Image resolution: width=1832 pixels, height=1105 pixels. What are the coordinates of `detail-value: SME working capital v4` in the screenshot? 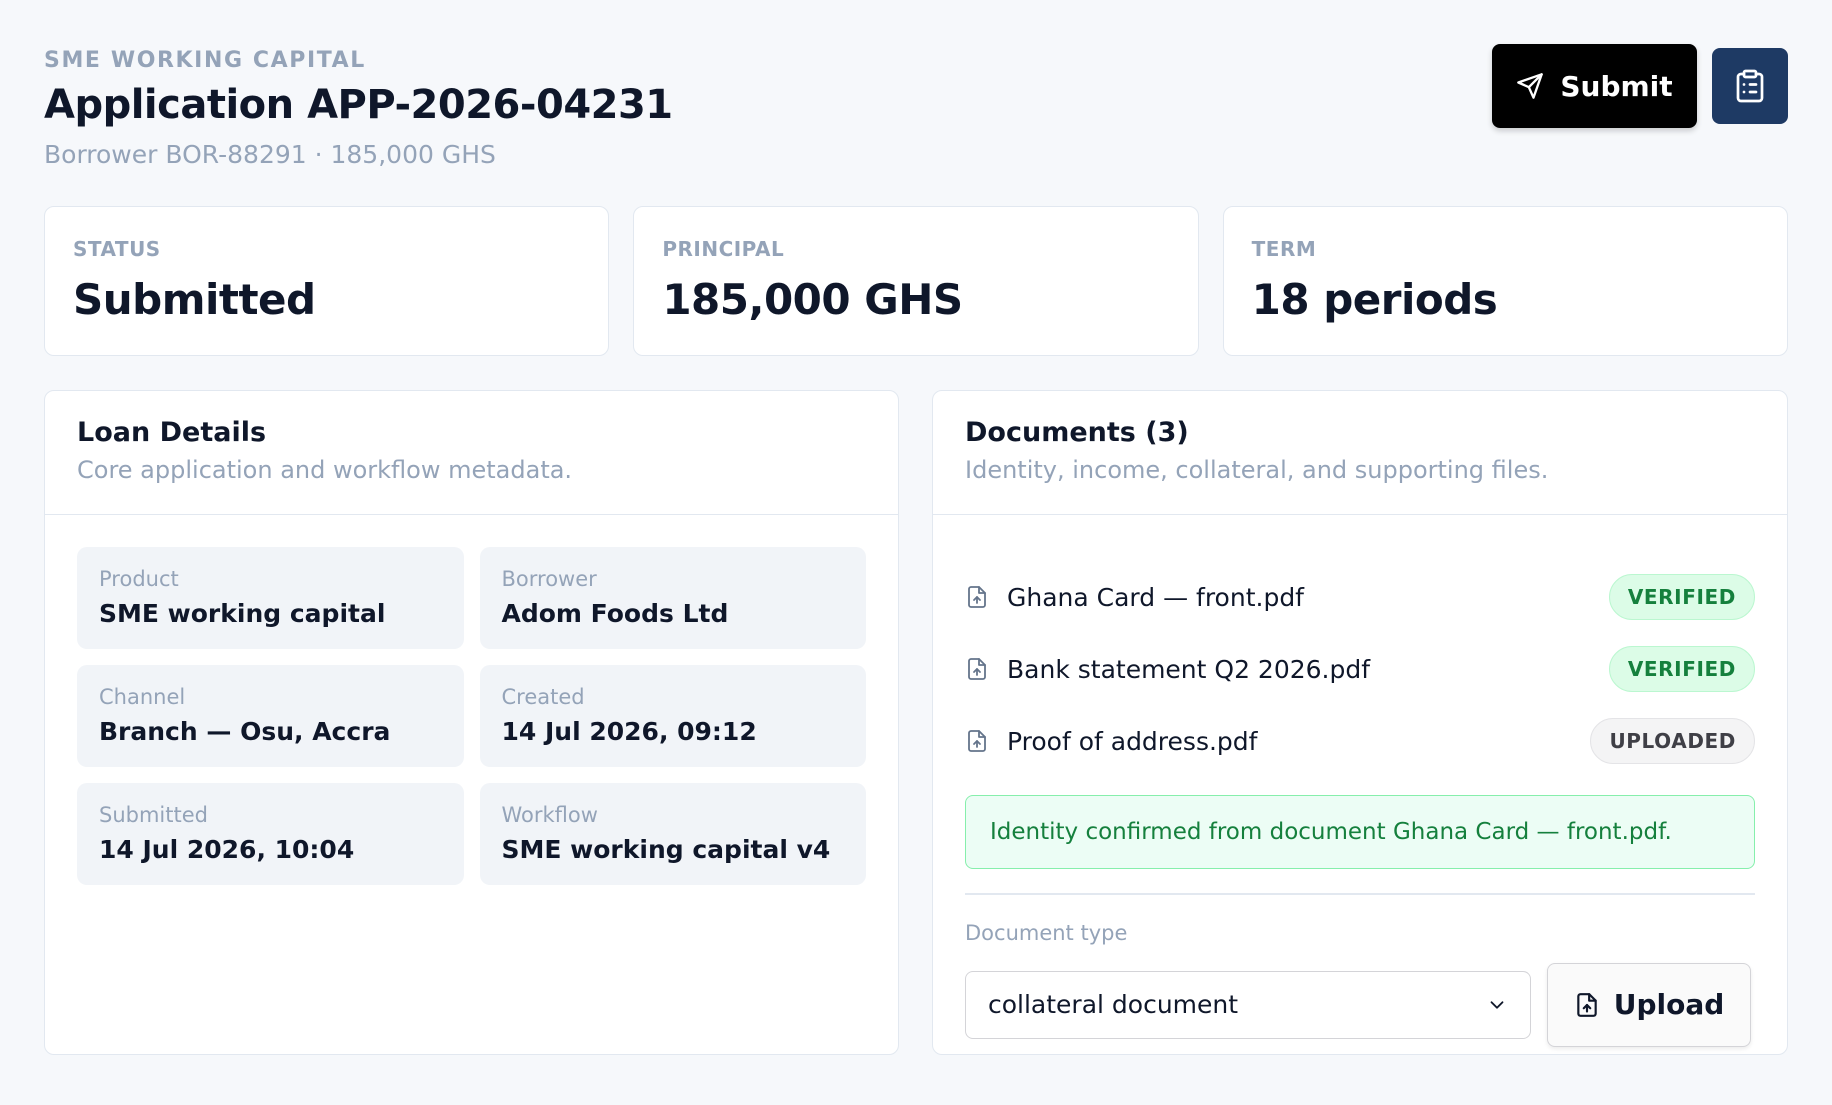 It's located at (666, 849).